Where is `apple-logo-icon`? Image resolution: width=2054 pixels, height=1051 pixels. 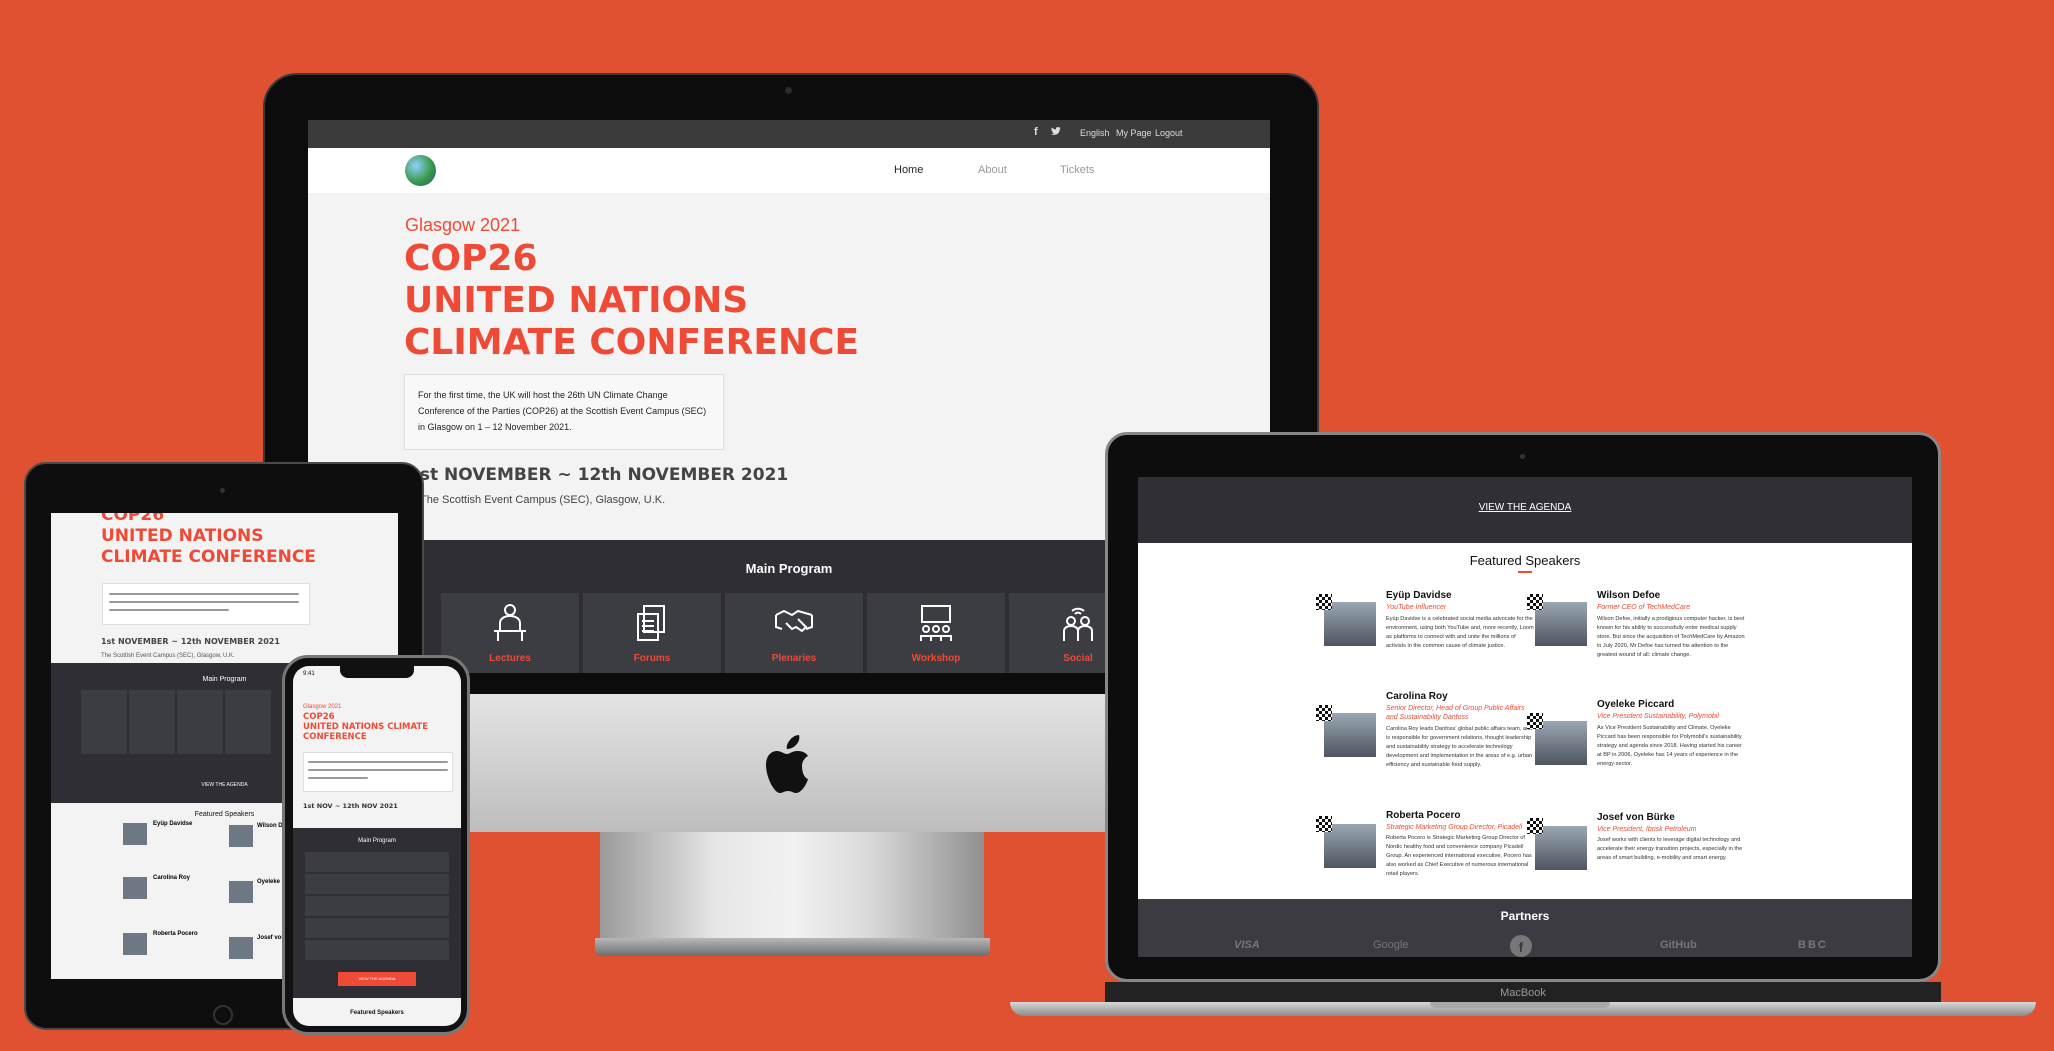
apple-logo-icon is located at coordinates (791, 765).